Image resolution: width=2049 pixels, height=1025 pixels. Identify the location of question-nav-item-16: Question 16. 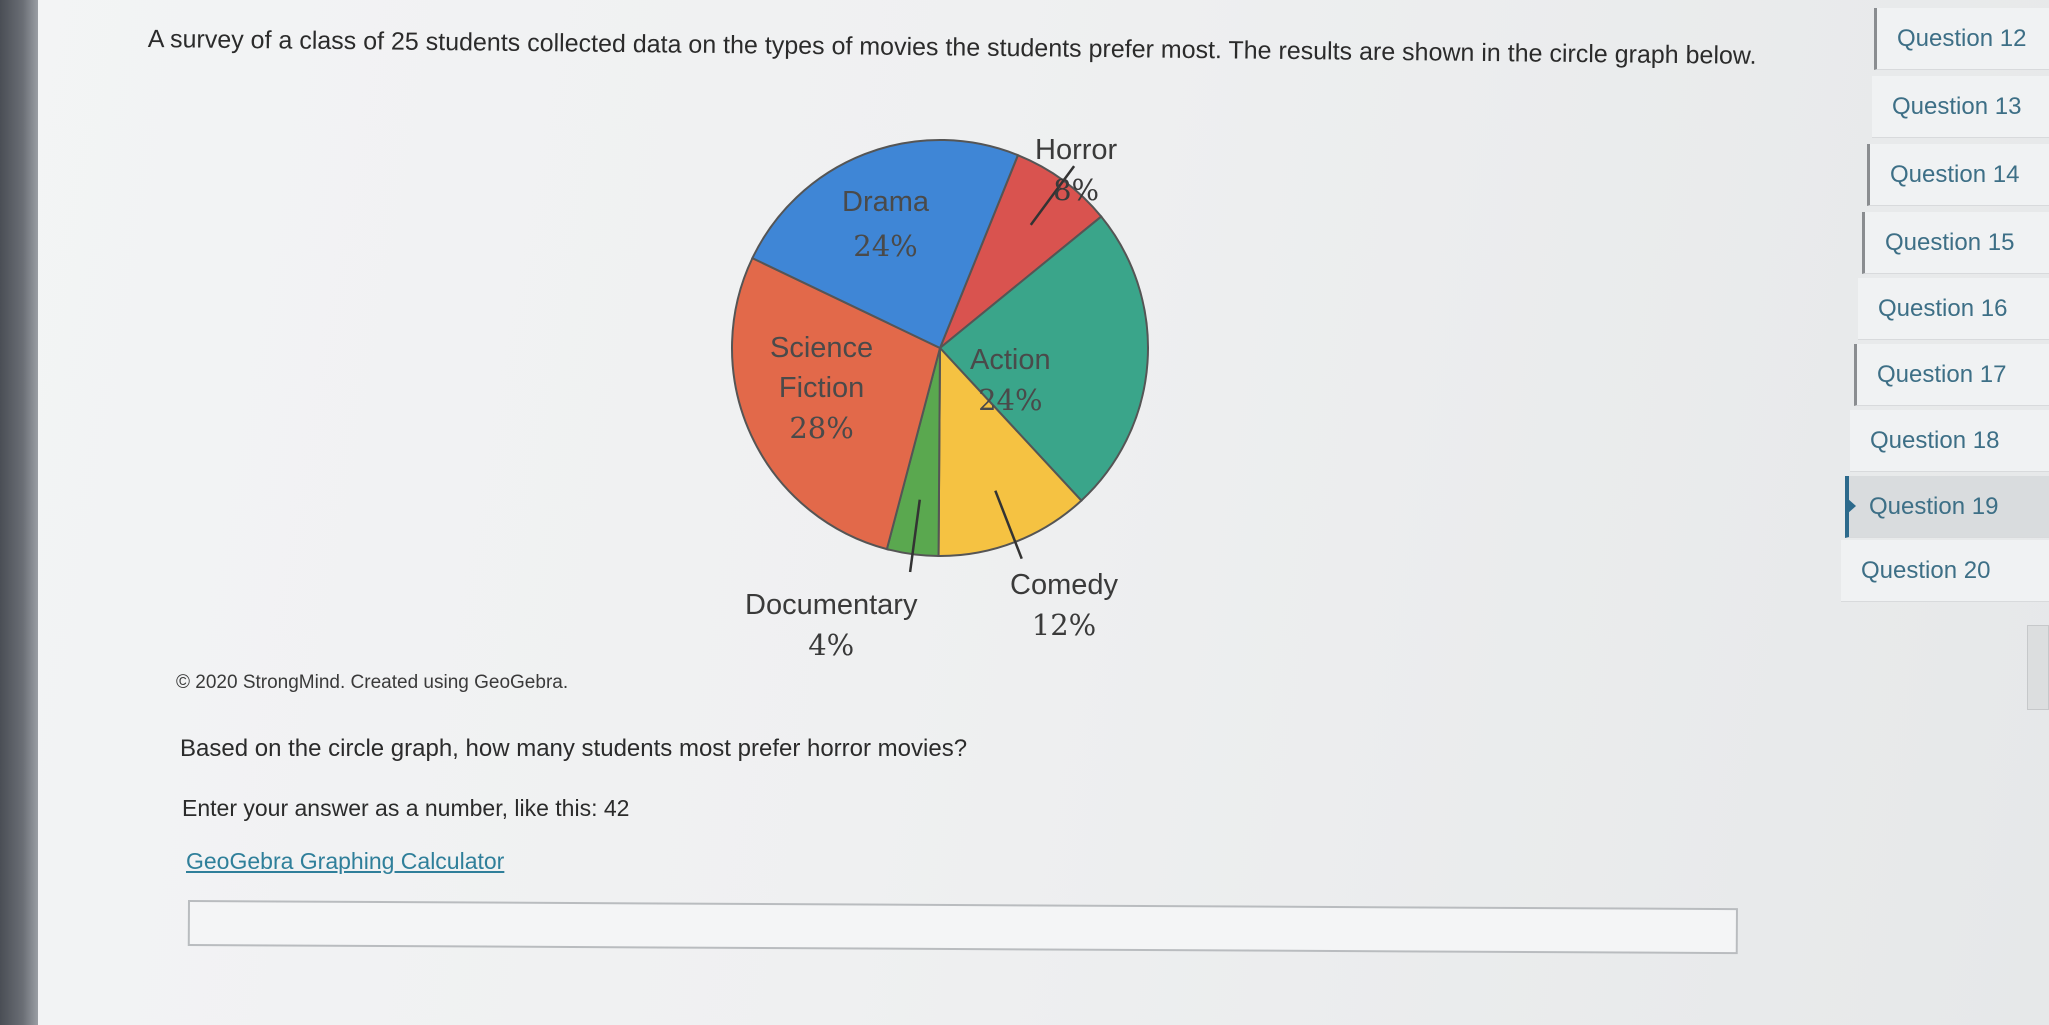
(1953, 309).